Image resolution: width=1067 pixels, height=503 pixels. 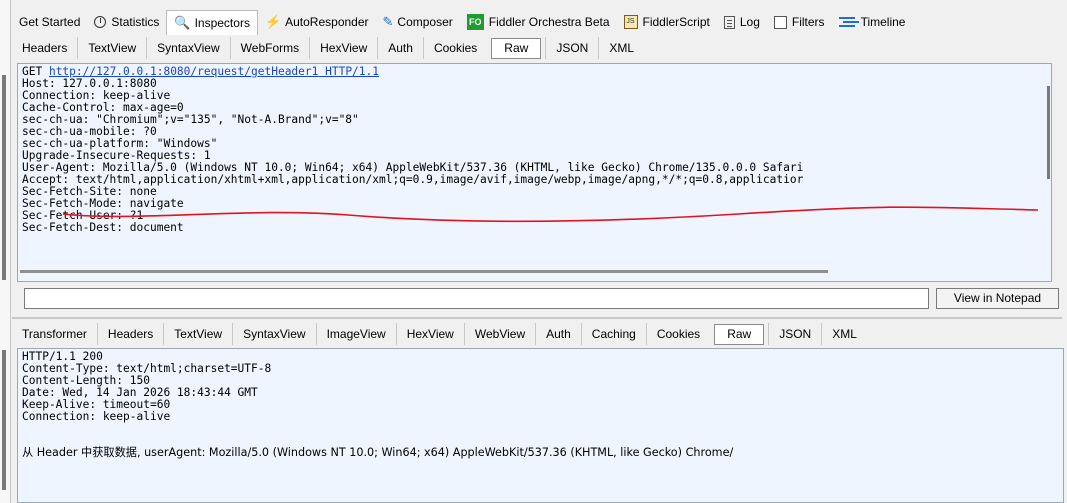 I want to click on tab-inspectors: 🔍 Inspectors, so click(x=212, y=22).